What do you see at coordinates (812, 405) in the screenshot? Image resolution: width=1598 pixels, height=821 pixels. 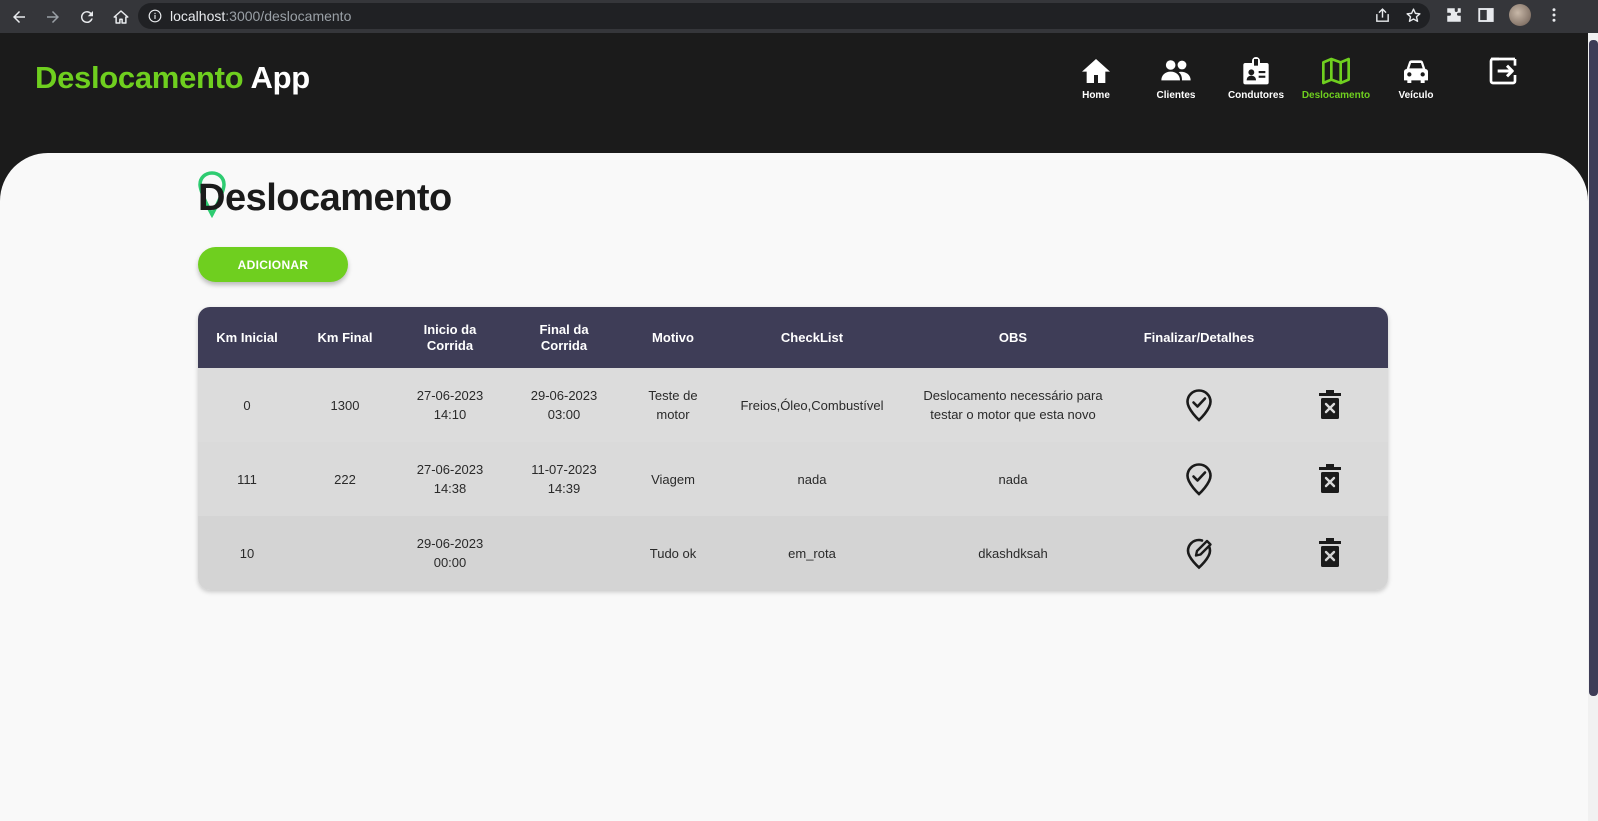 I see `cell-checklist: Freios,Óleo,Combustível` at bounding box center [812, 405].